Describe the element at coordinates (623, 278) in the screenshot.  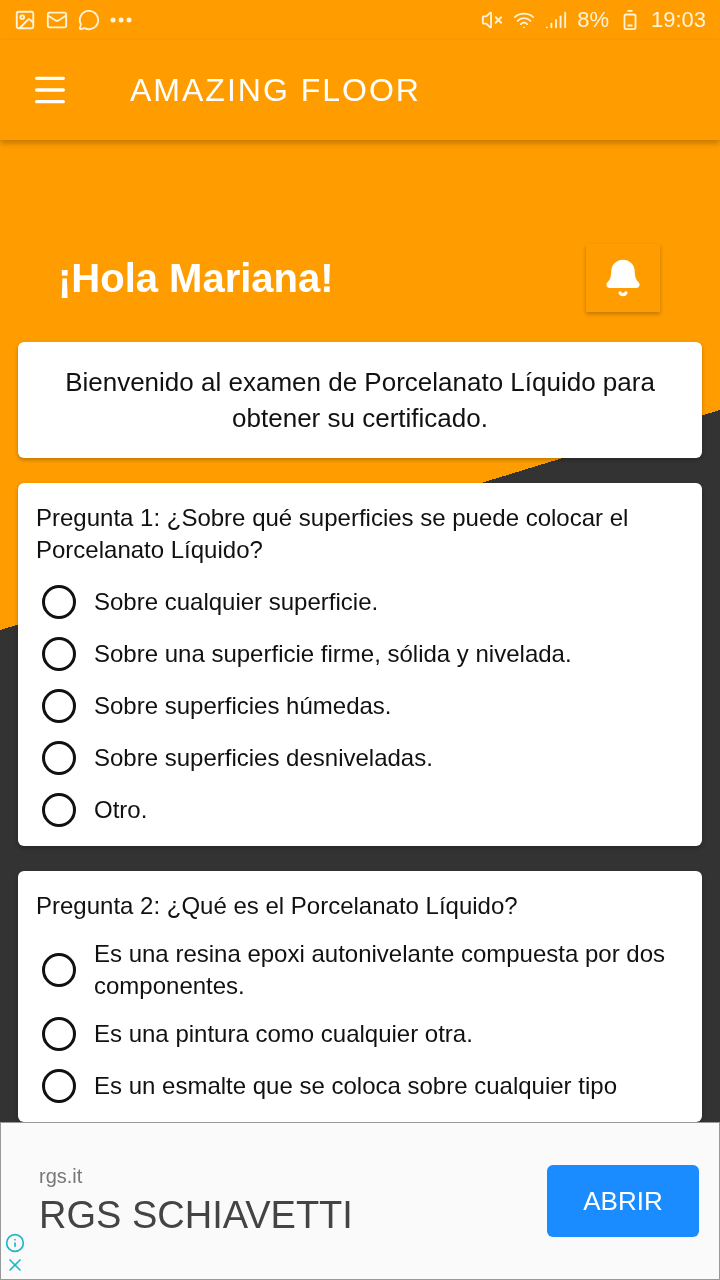
I see `bell-icon` at that location.